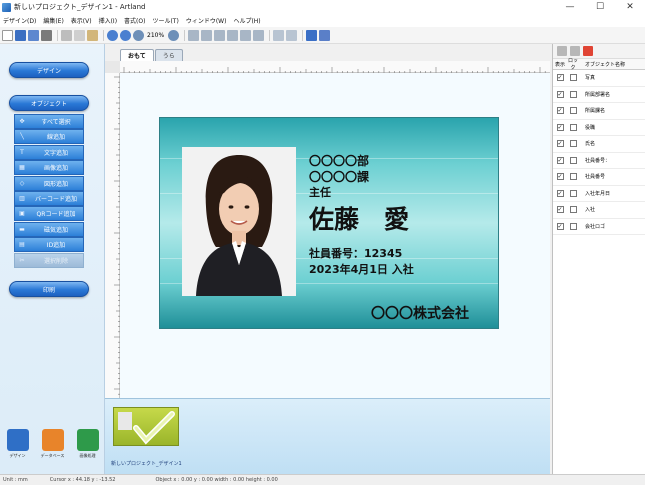  I want to click on design-mode-button: デザイン, so click(49, 70).